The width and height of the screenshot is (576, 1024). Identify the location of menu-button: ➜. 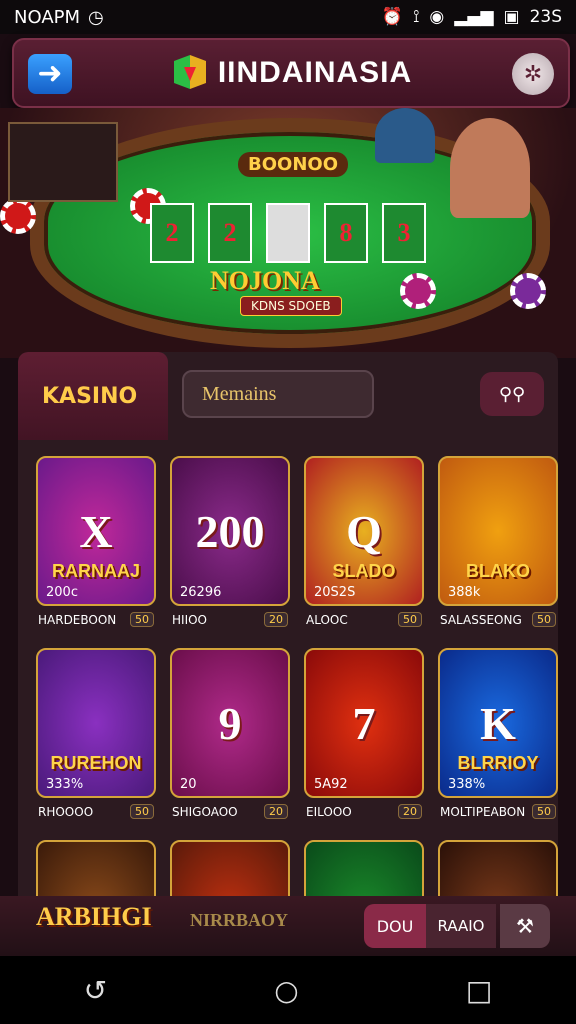
(50, 74).